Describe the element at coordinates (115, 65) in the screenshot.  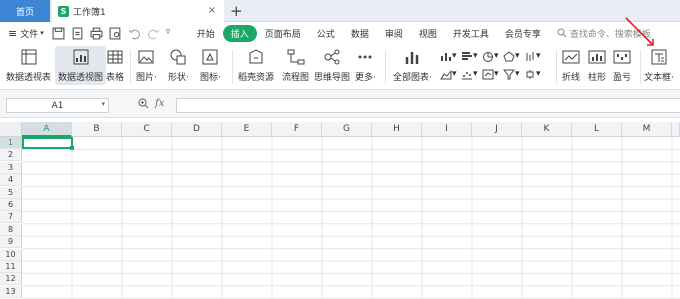
I see `table-button: 表格` at that location.